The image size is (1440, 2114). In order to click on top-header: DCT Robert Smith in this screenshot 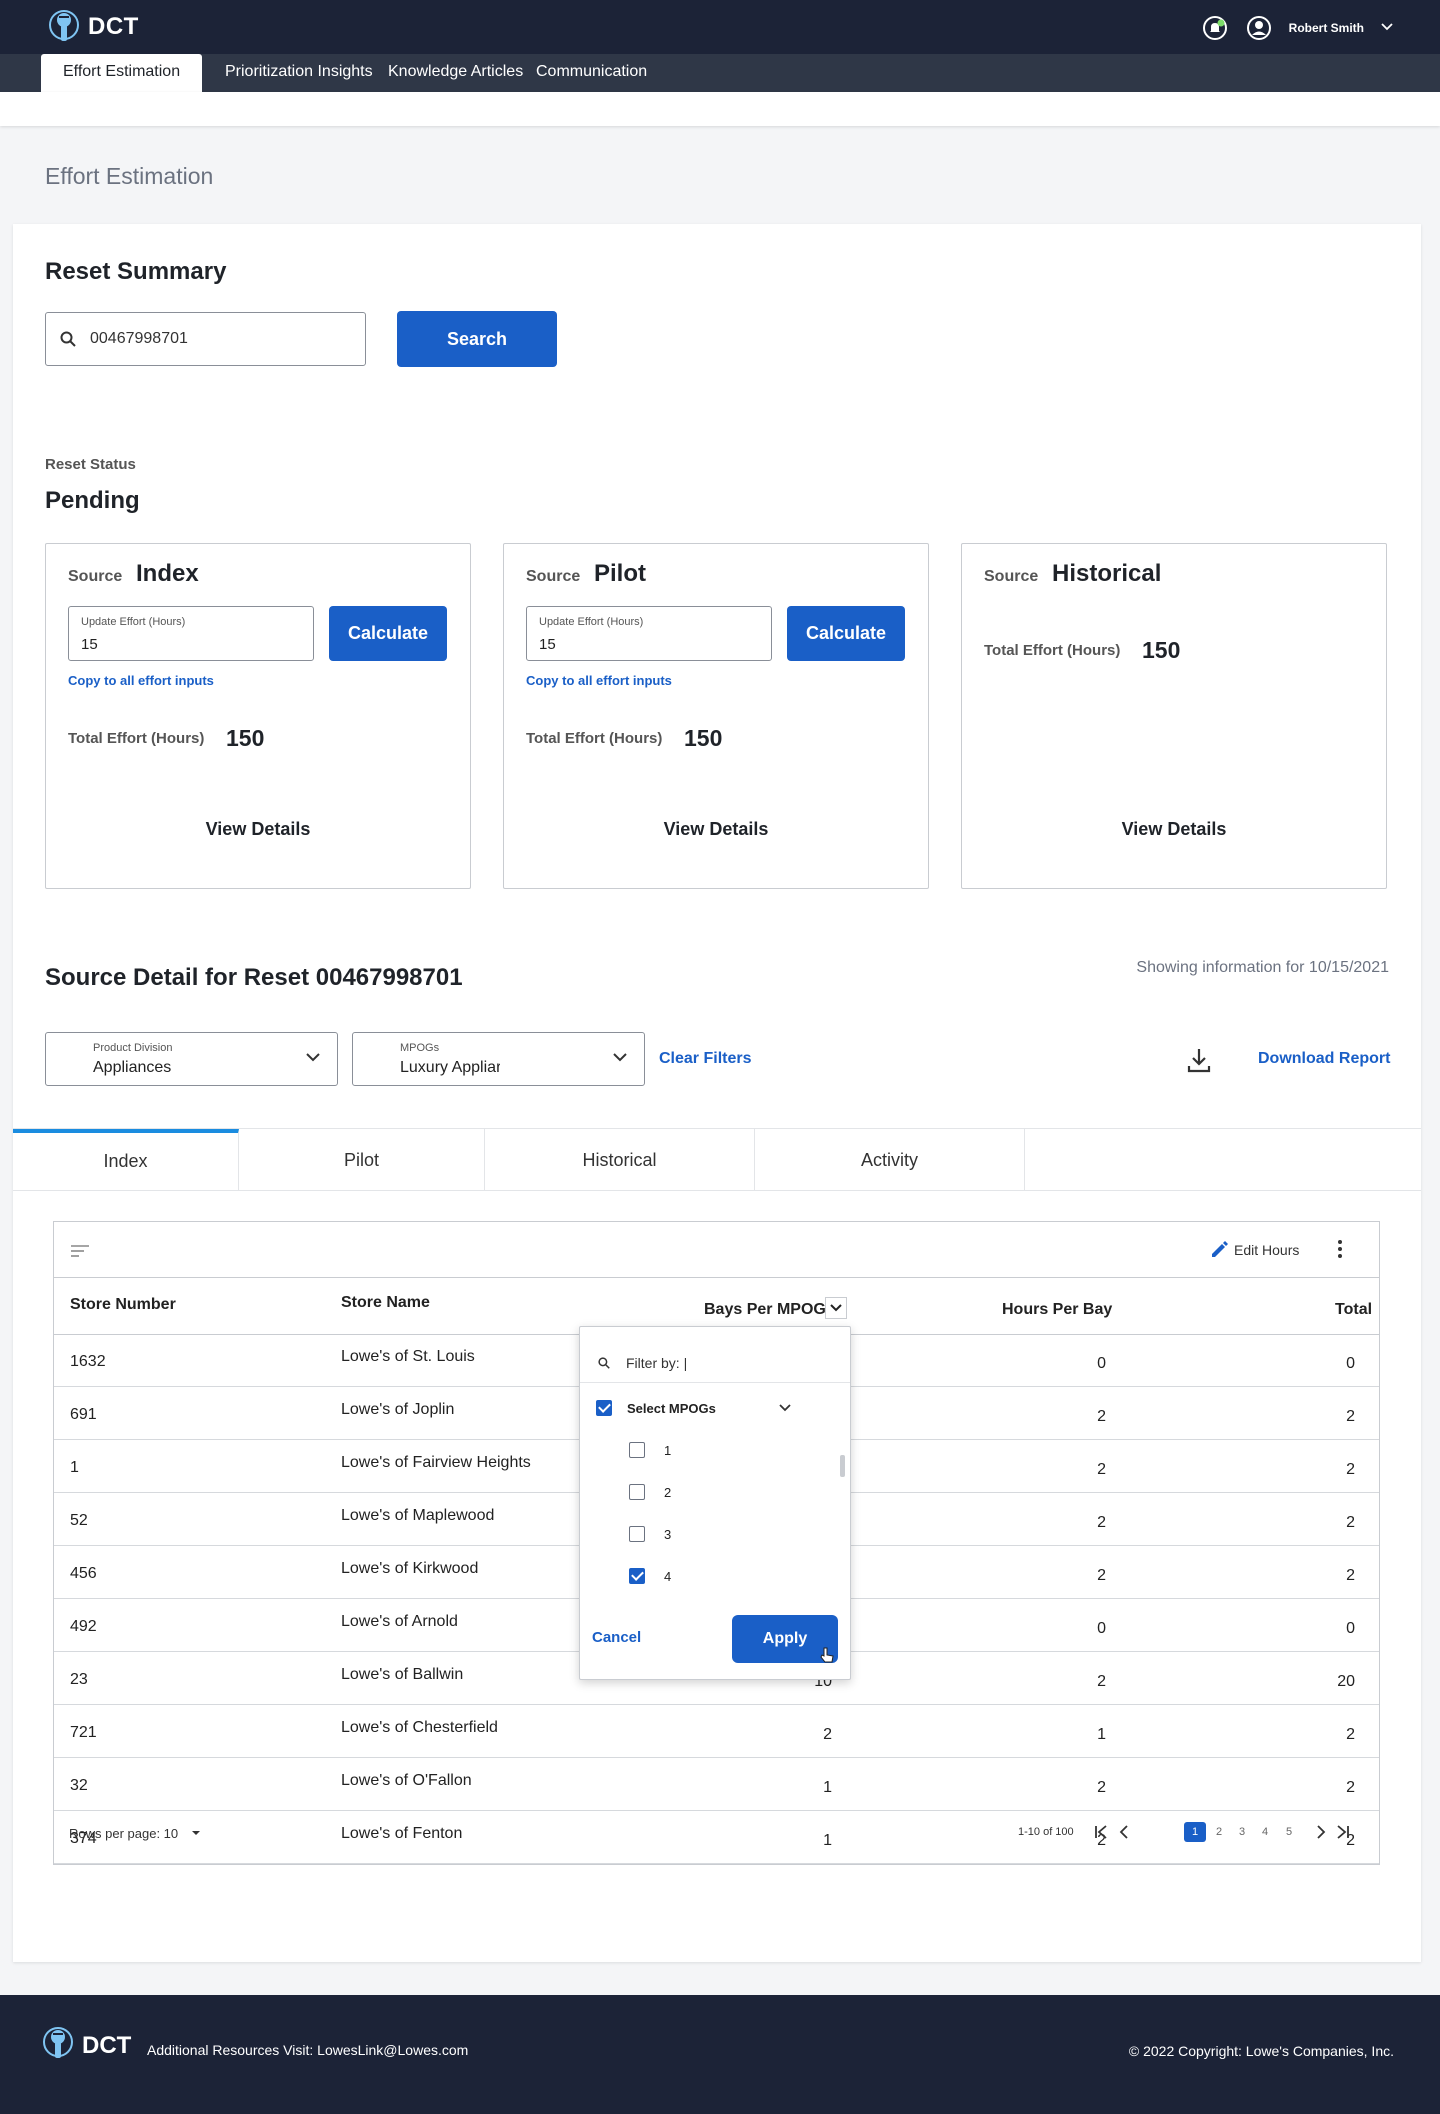, I will do `click(720, 27)`.